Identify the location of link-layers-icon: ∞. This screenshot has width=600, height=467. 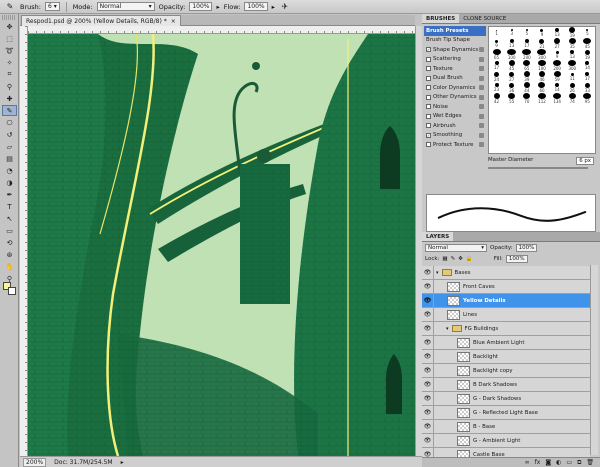
(527, 462).